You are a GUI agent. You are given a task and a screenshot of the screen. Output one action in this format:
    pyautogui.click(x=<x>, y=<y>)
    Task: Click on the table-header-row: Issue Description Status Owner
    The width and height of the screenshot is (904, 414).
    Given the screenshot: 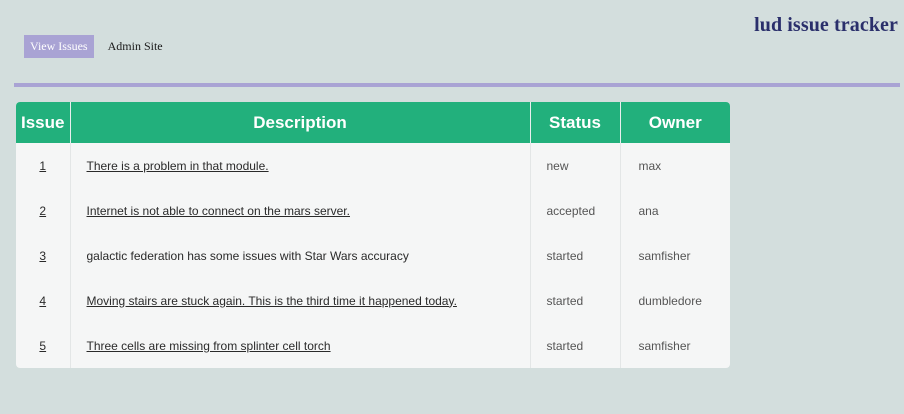 What is the action you would take?
    pyautogui.click(x=373, y=122)
    